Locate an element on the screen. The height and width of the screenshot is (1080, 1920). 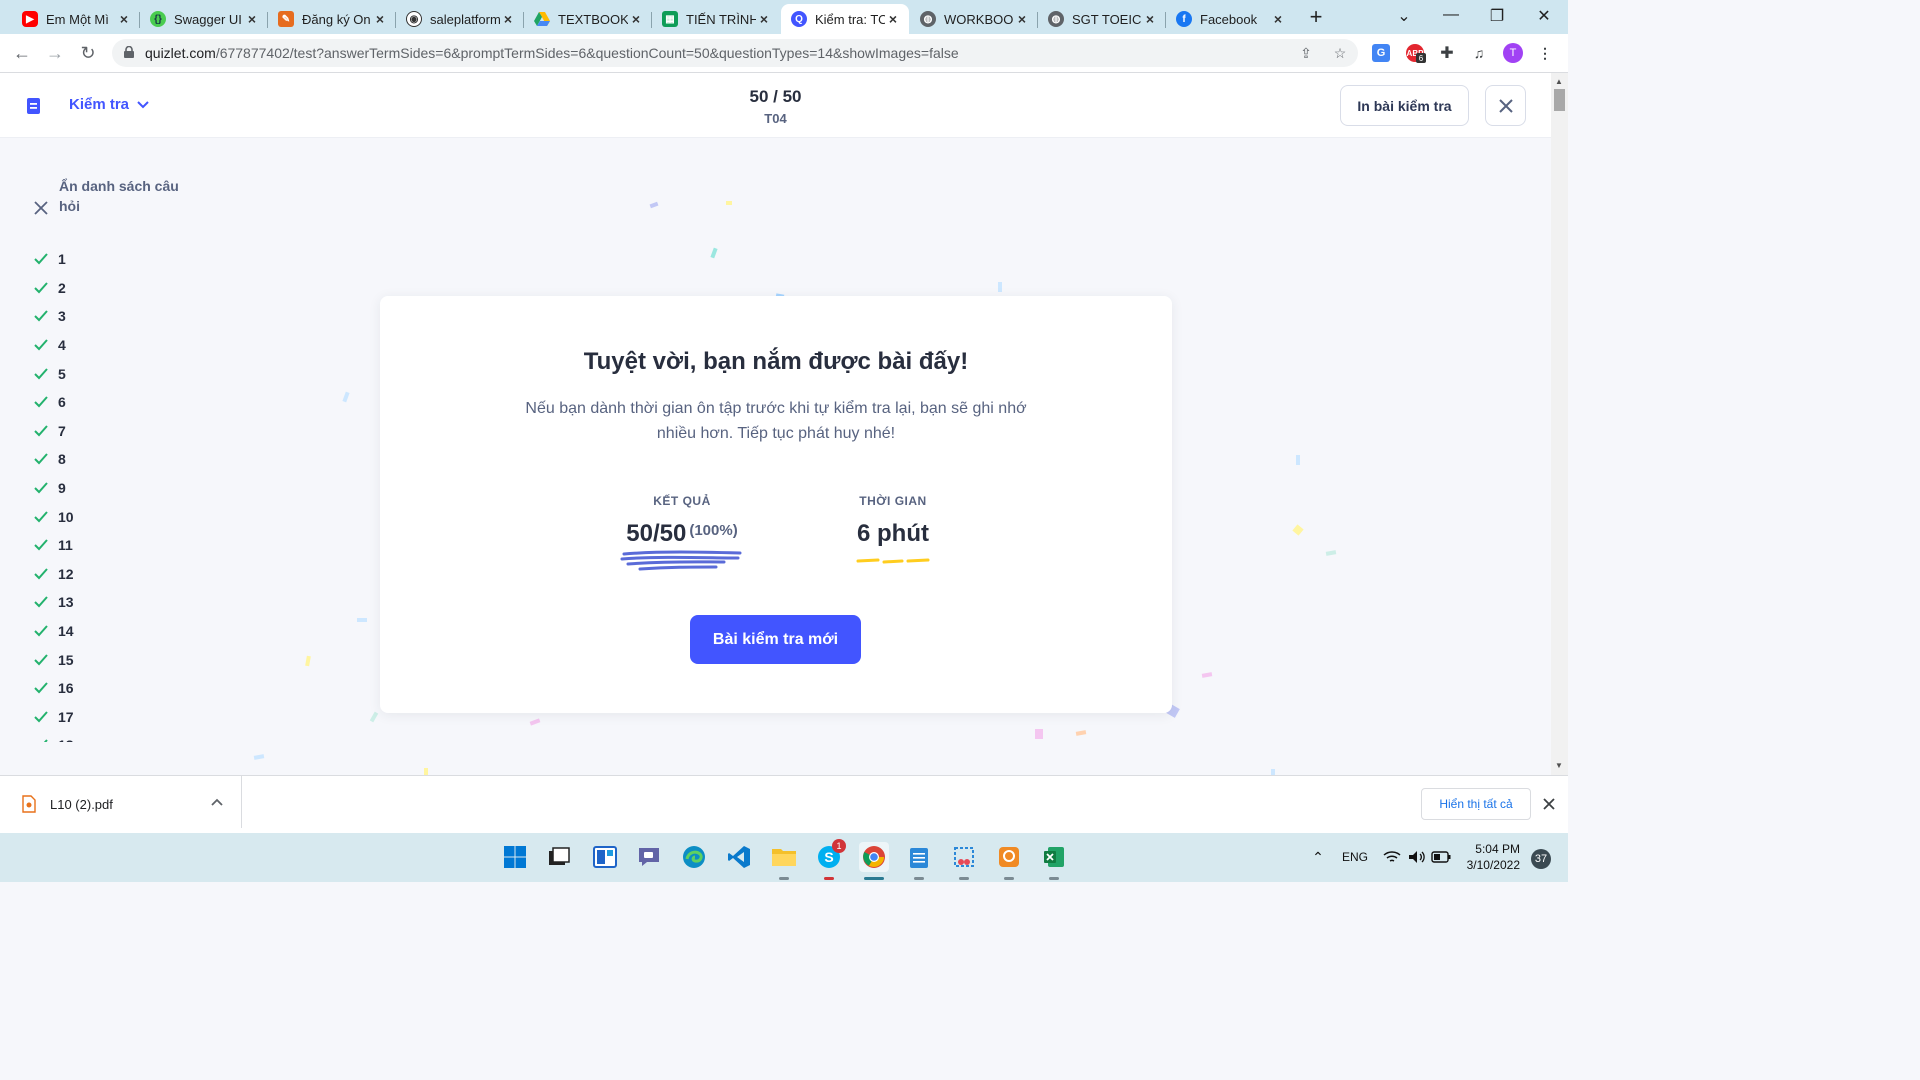
tab-workbook: ◍ WORKBOOK × is located at coordinates (974, 19).